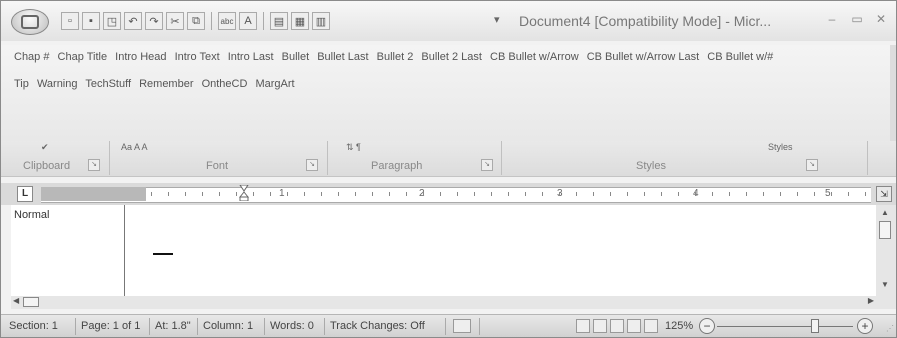 This screenshot has width=897, height=338. I want to click on macro-record-icon, so click(462, 326).